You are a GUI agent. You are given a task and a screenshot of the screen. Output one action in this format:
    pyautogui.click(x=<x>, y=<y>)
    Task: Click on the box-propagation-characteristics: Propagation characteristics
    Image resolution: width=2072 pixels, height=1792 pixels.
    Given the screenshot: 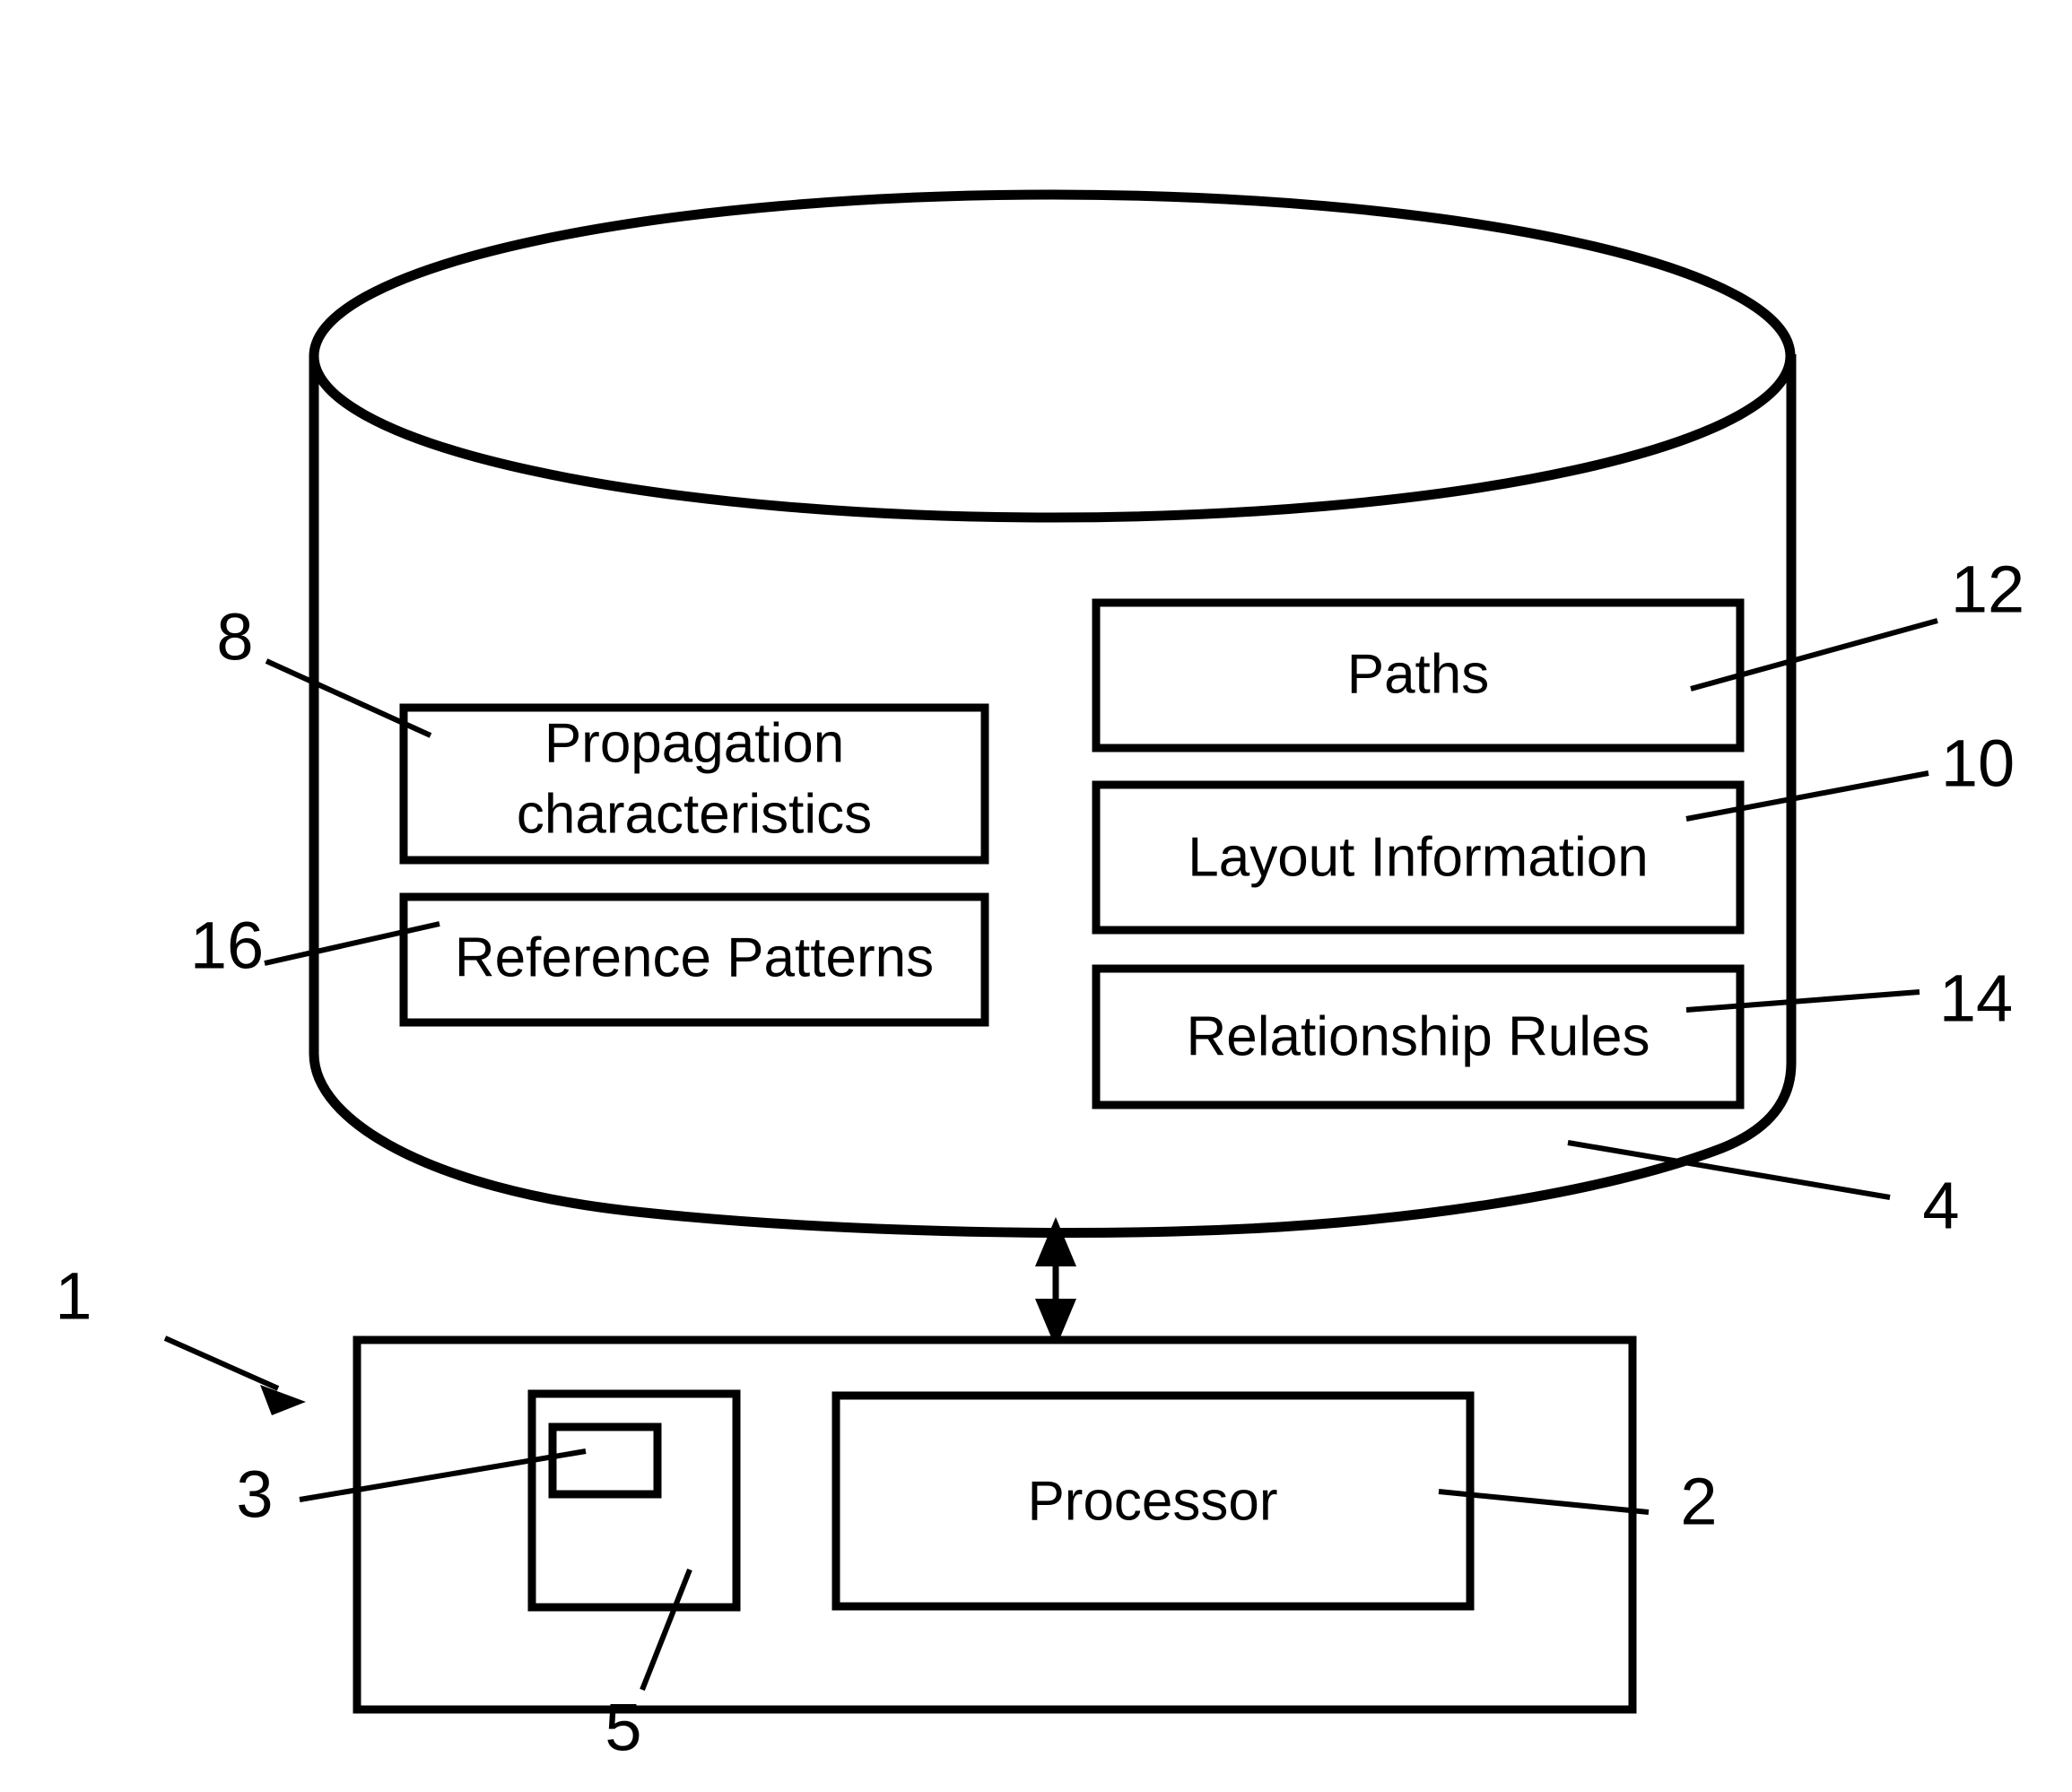 What is the action you would take?
    pyautogui.click(x=694, y=784)
    